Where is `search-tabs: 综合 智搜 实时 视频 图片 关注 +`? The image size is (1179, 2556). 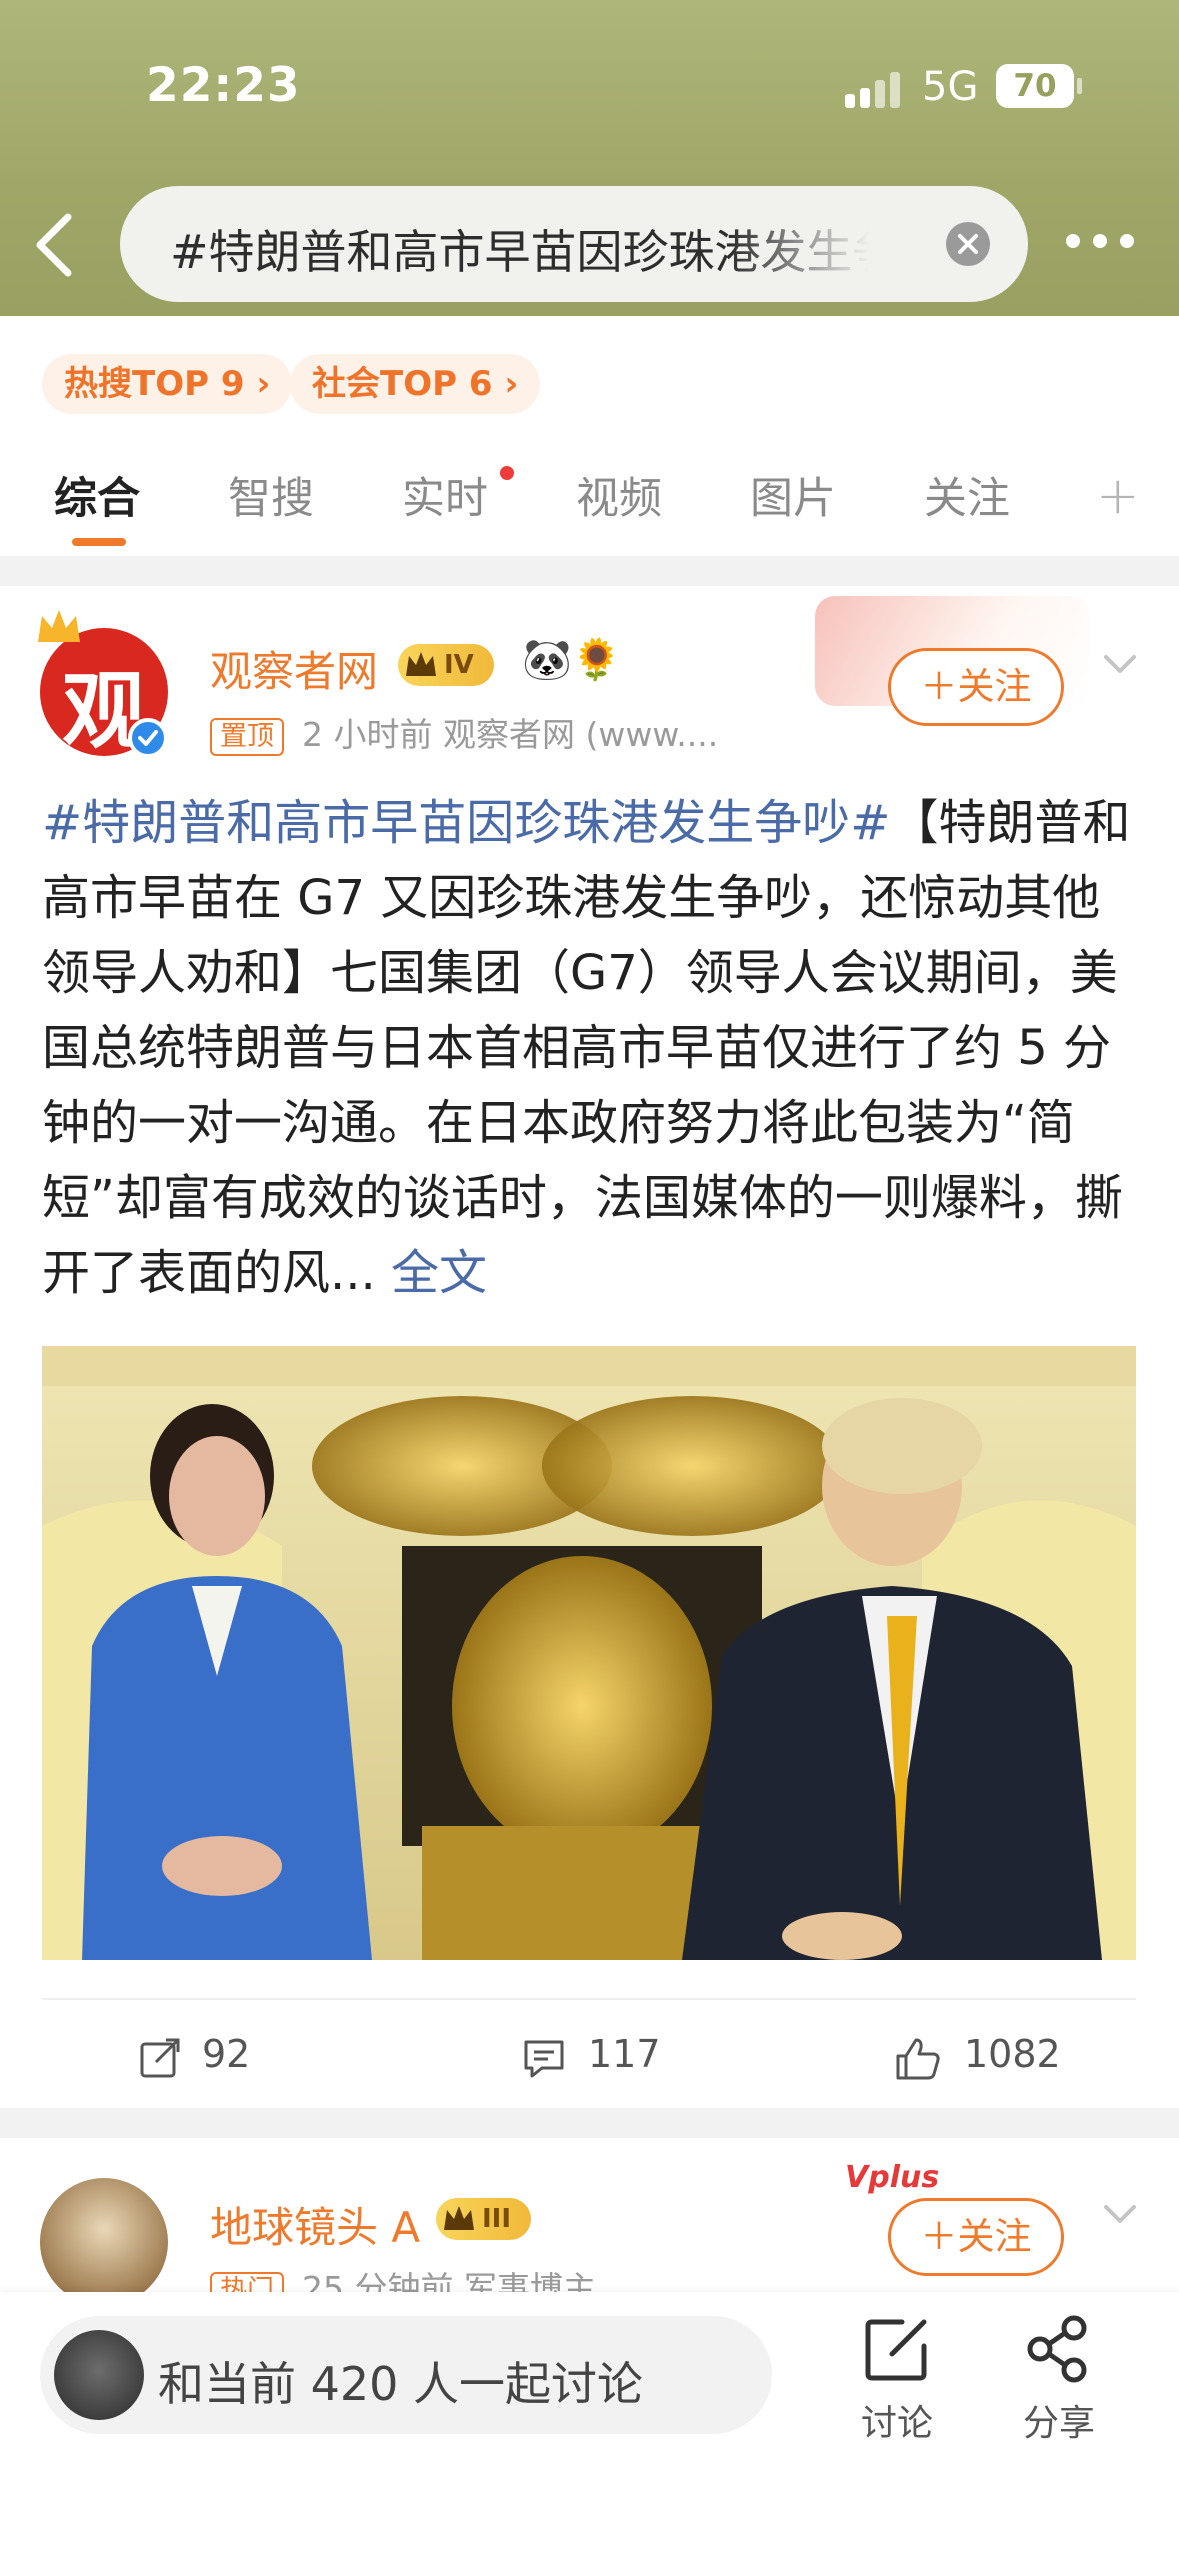 search-tabs: 综合 智搜 实时 视频 图片 关注 + is located at coordinates (589, 502).